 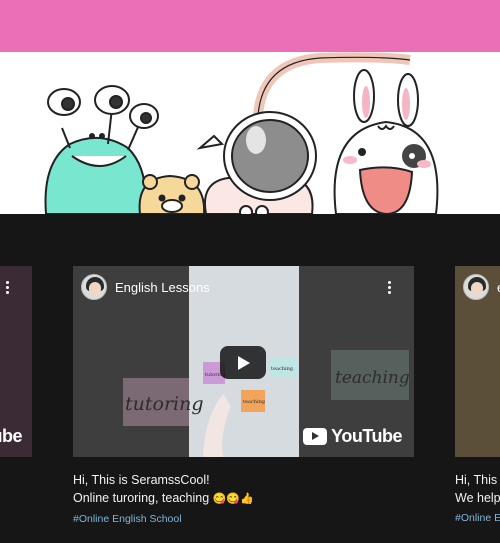 What do you see at coordinates (372, 378) in the screenshot?
I see `thumb-word-teaching: teaching` at bounding box center [372, 378].